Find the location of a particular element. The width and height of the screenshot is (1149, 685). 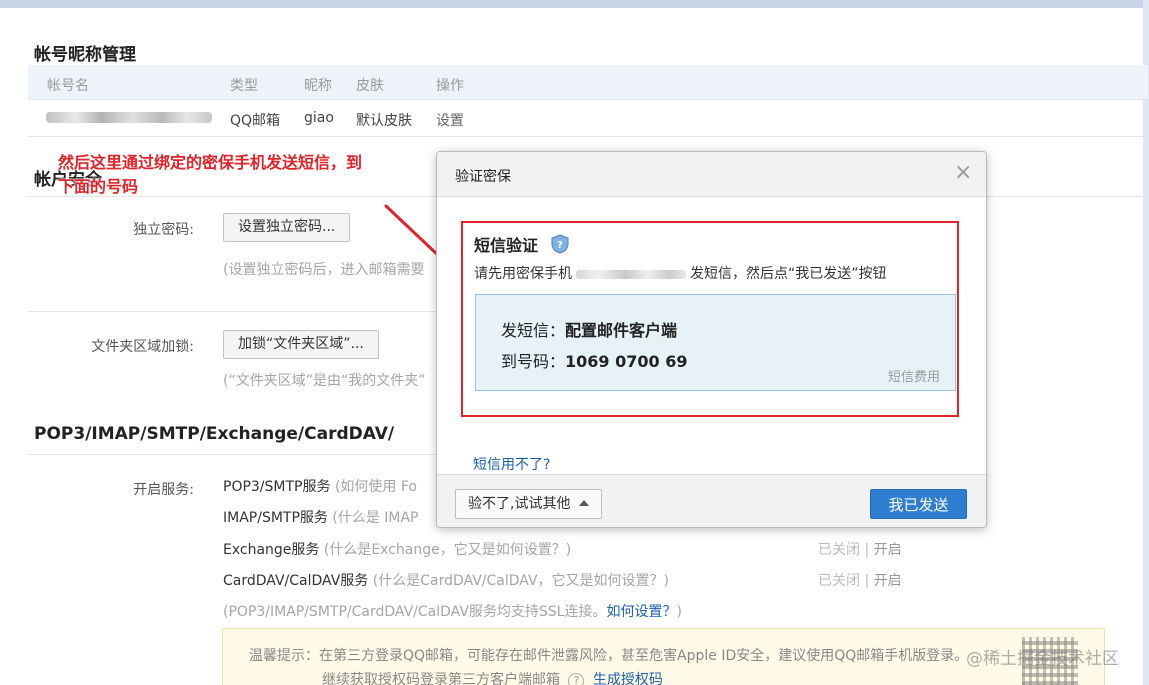

close-icon: × is located at coordinates (963, 173).